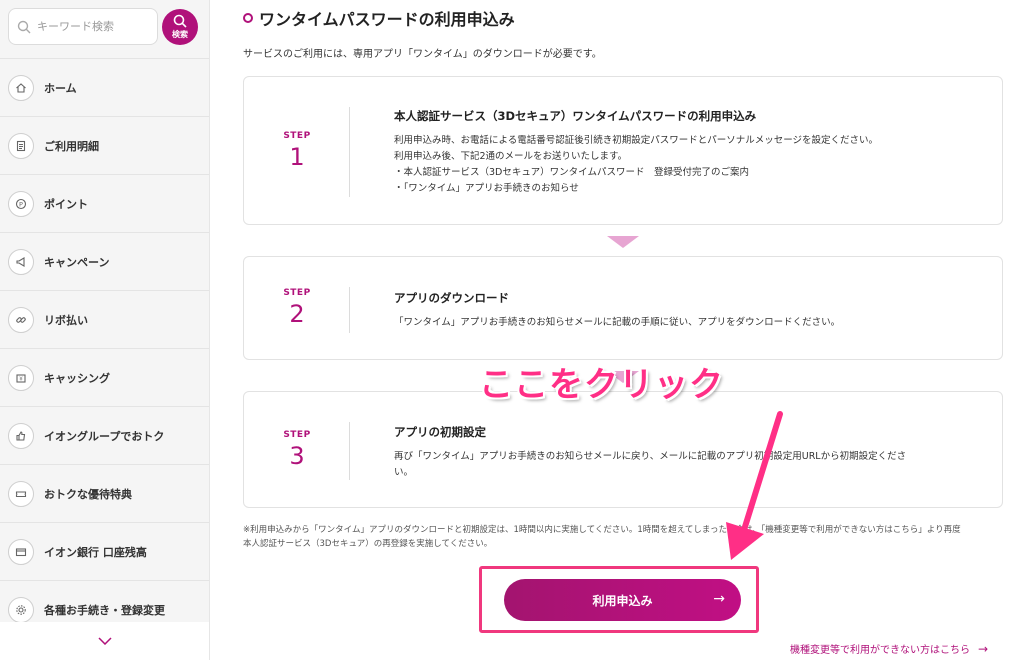  I want to click on step-number: 1, so click(297, 156).